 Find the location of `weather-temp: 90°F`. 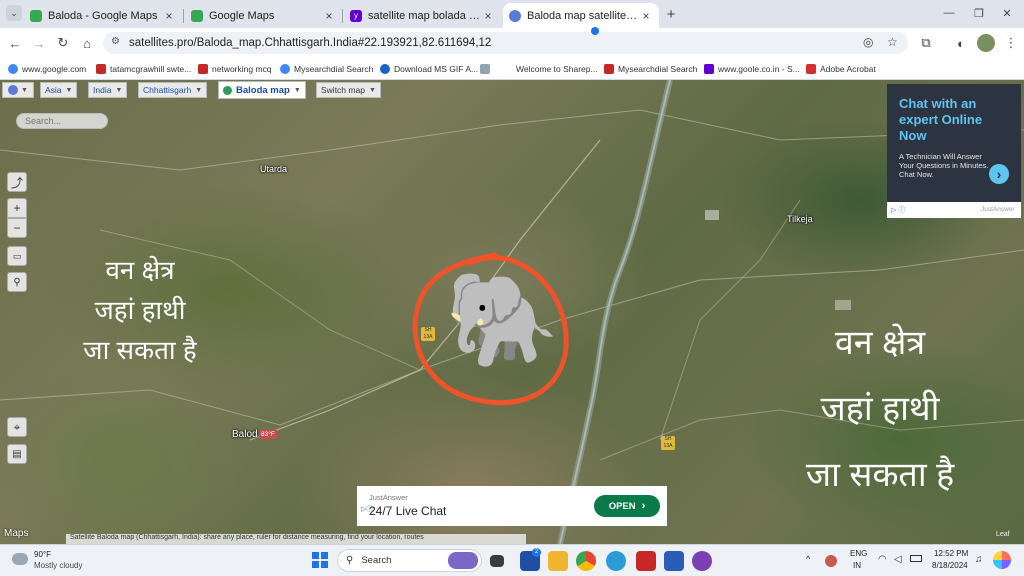

weather-temp: 90°F is located at coordinates (42, 554).